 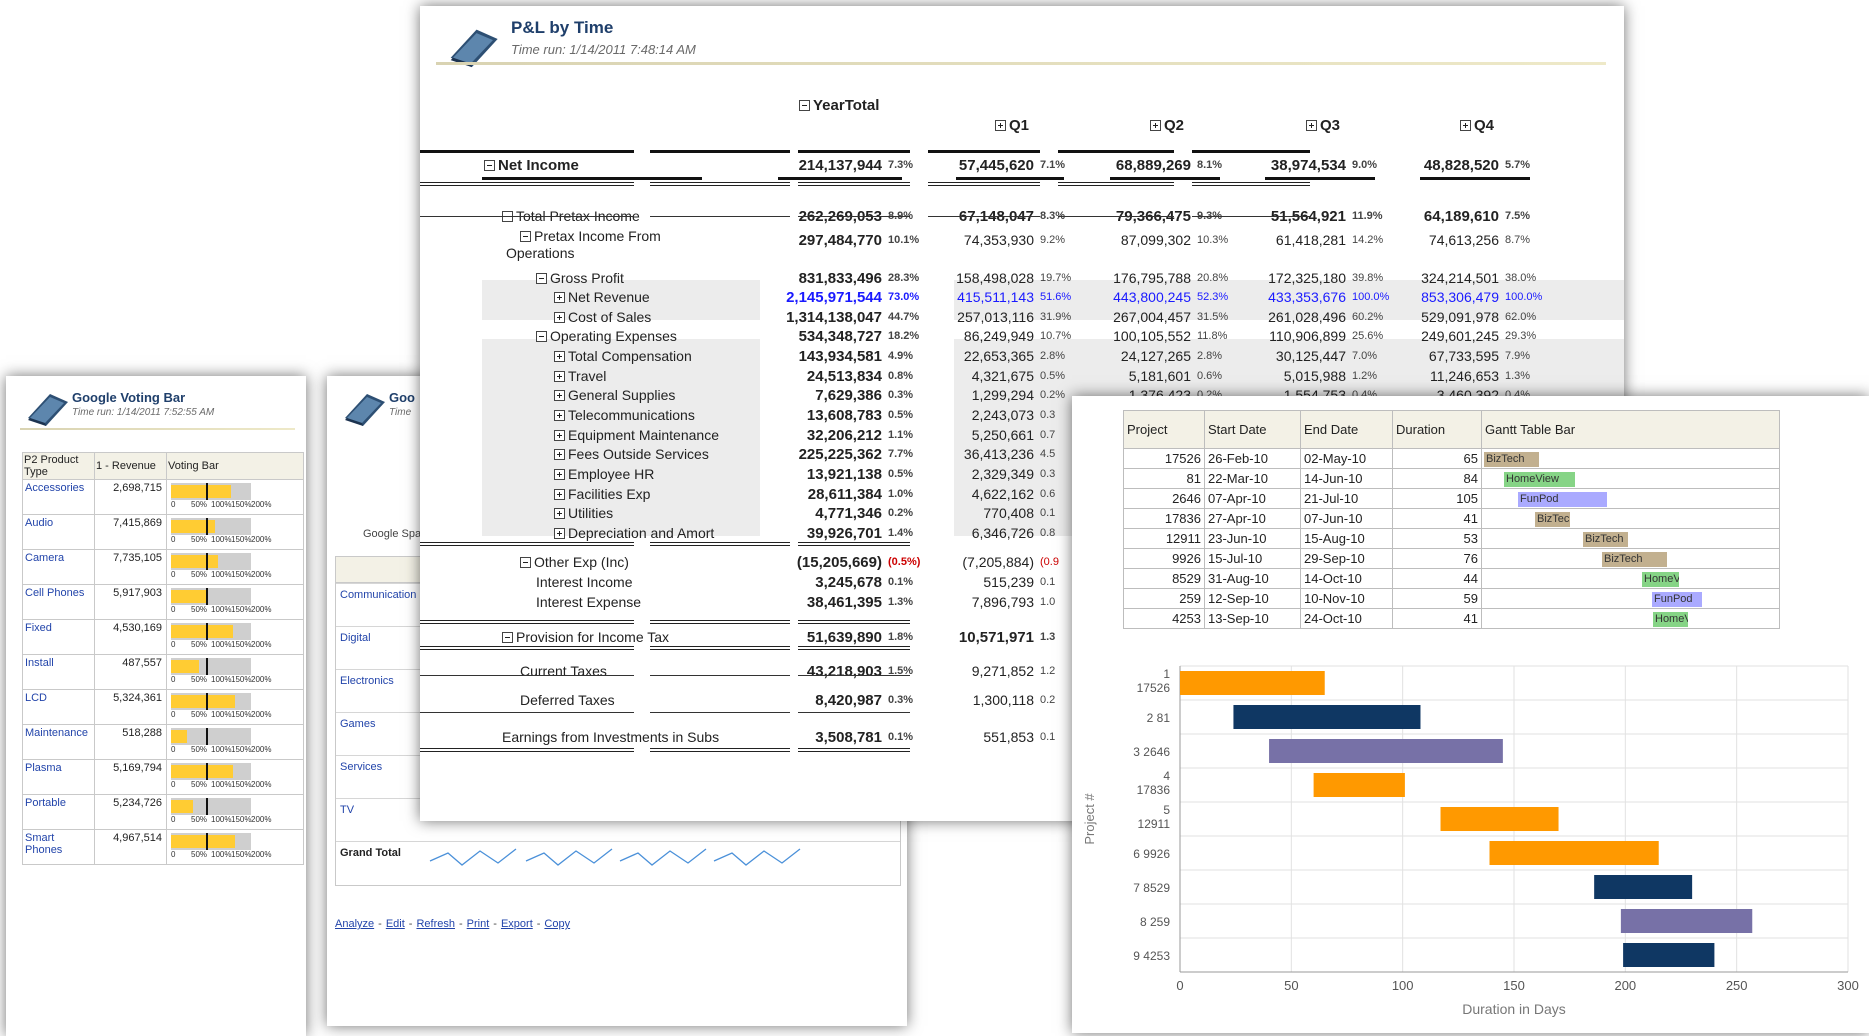 What do you see at coordinates (584, 582) in the screenshot?
I see `pl-row-label: Interest Income` at bounding box center [584, 582].